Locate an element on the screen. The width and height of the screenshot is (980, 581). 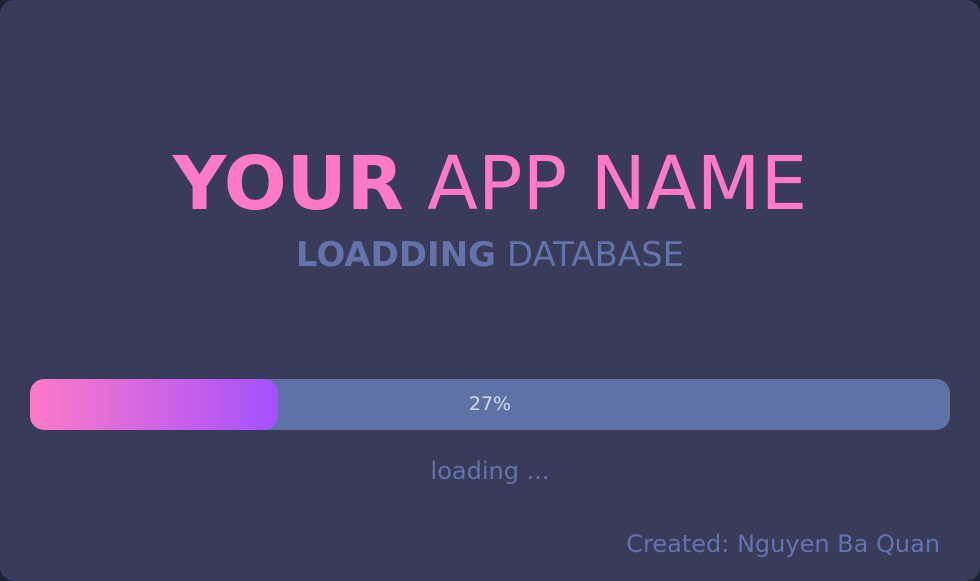
loading-subtitle-light: DATABASE is located at coordinates (595, 255).